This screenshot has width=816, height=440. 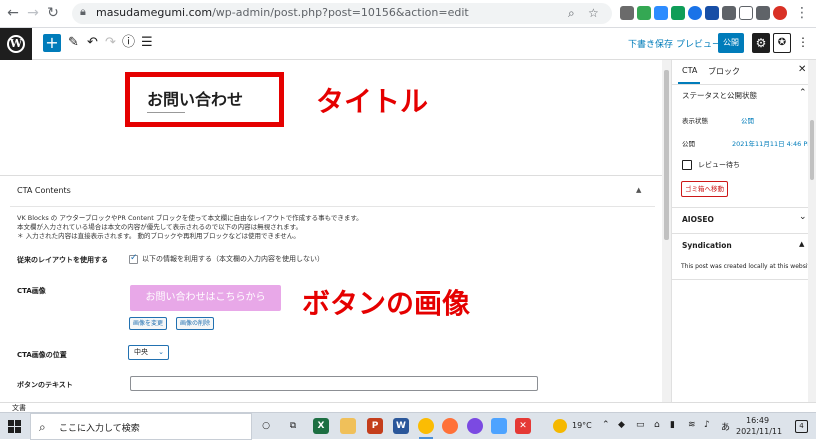 I want to click on cta-position-select: 中央 ⌄, so click(x=148, y=352).